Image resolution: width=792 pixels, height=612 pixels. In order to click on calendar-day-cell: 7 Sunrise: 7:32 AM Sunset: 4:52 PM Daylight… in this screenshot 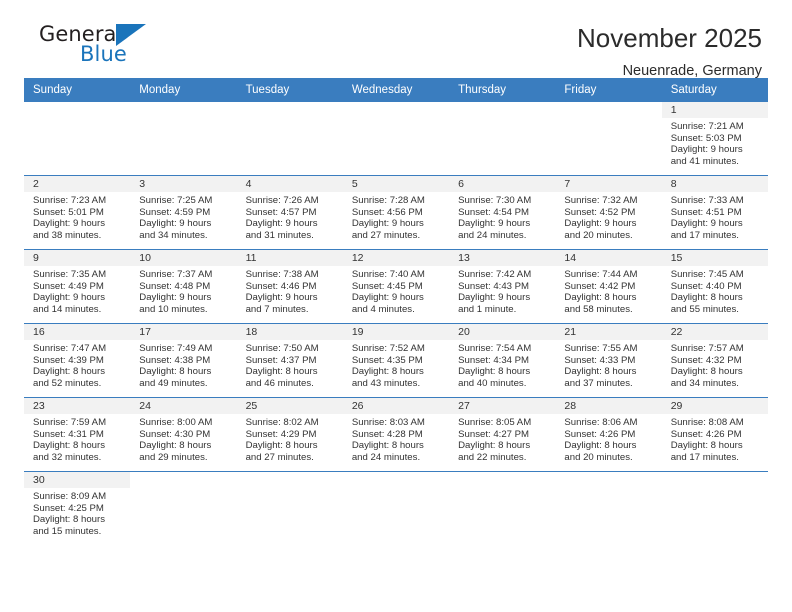, I will do `click(608, 212)`.